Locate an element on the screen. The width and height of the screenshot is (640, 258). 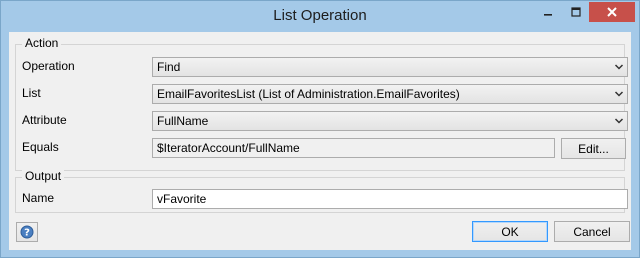
name-input: vFavorite is located at coordinates (390, 199).